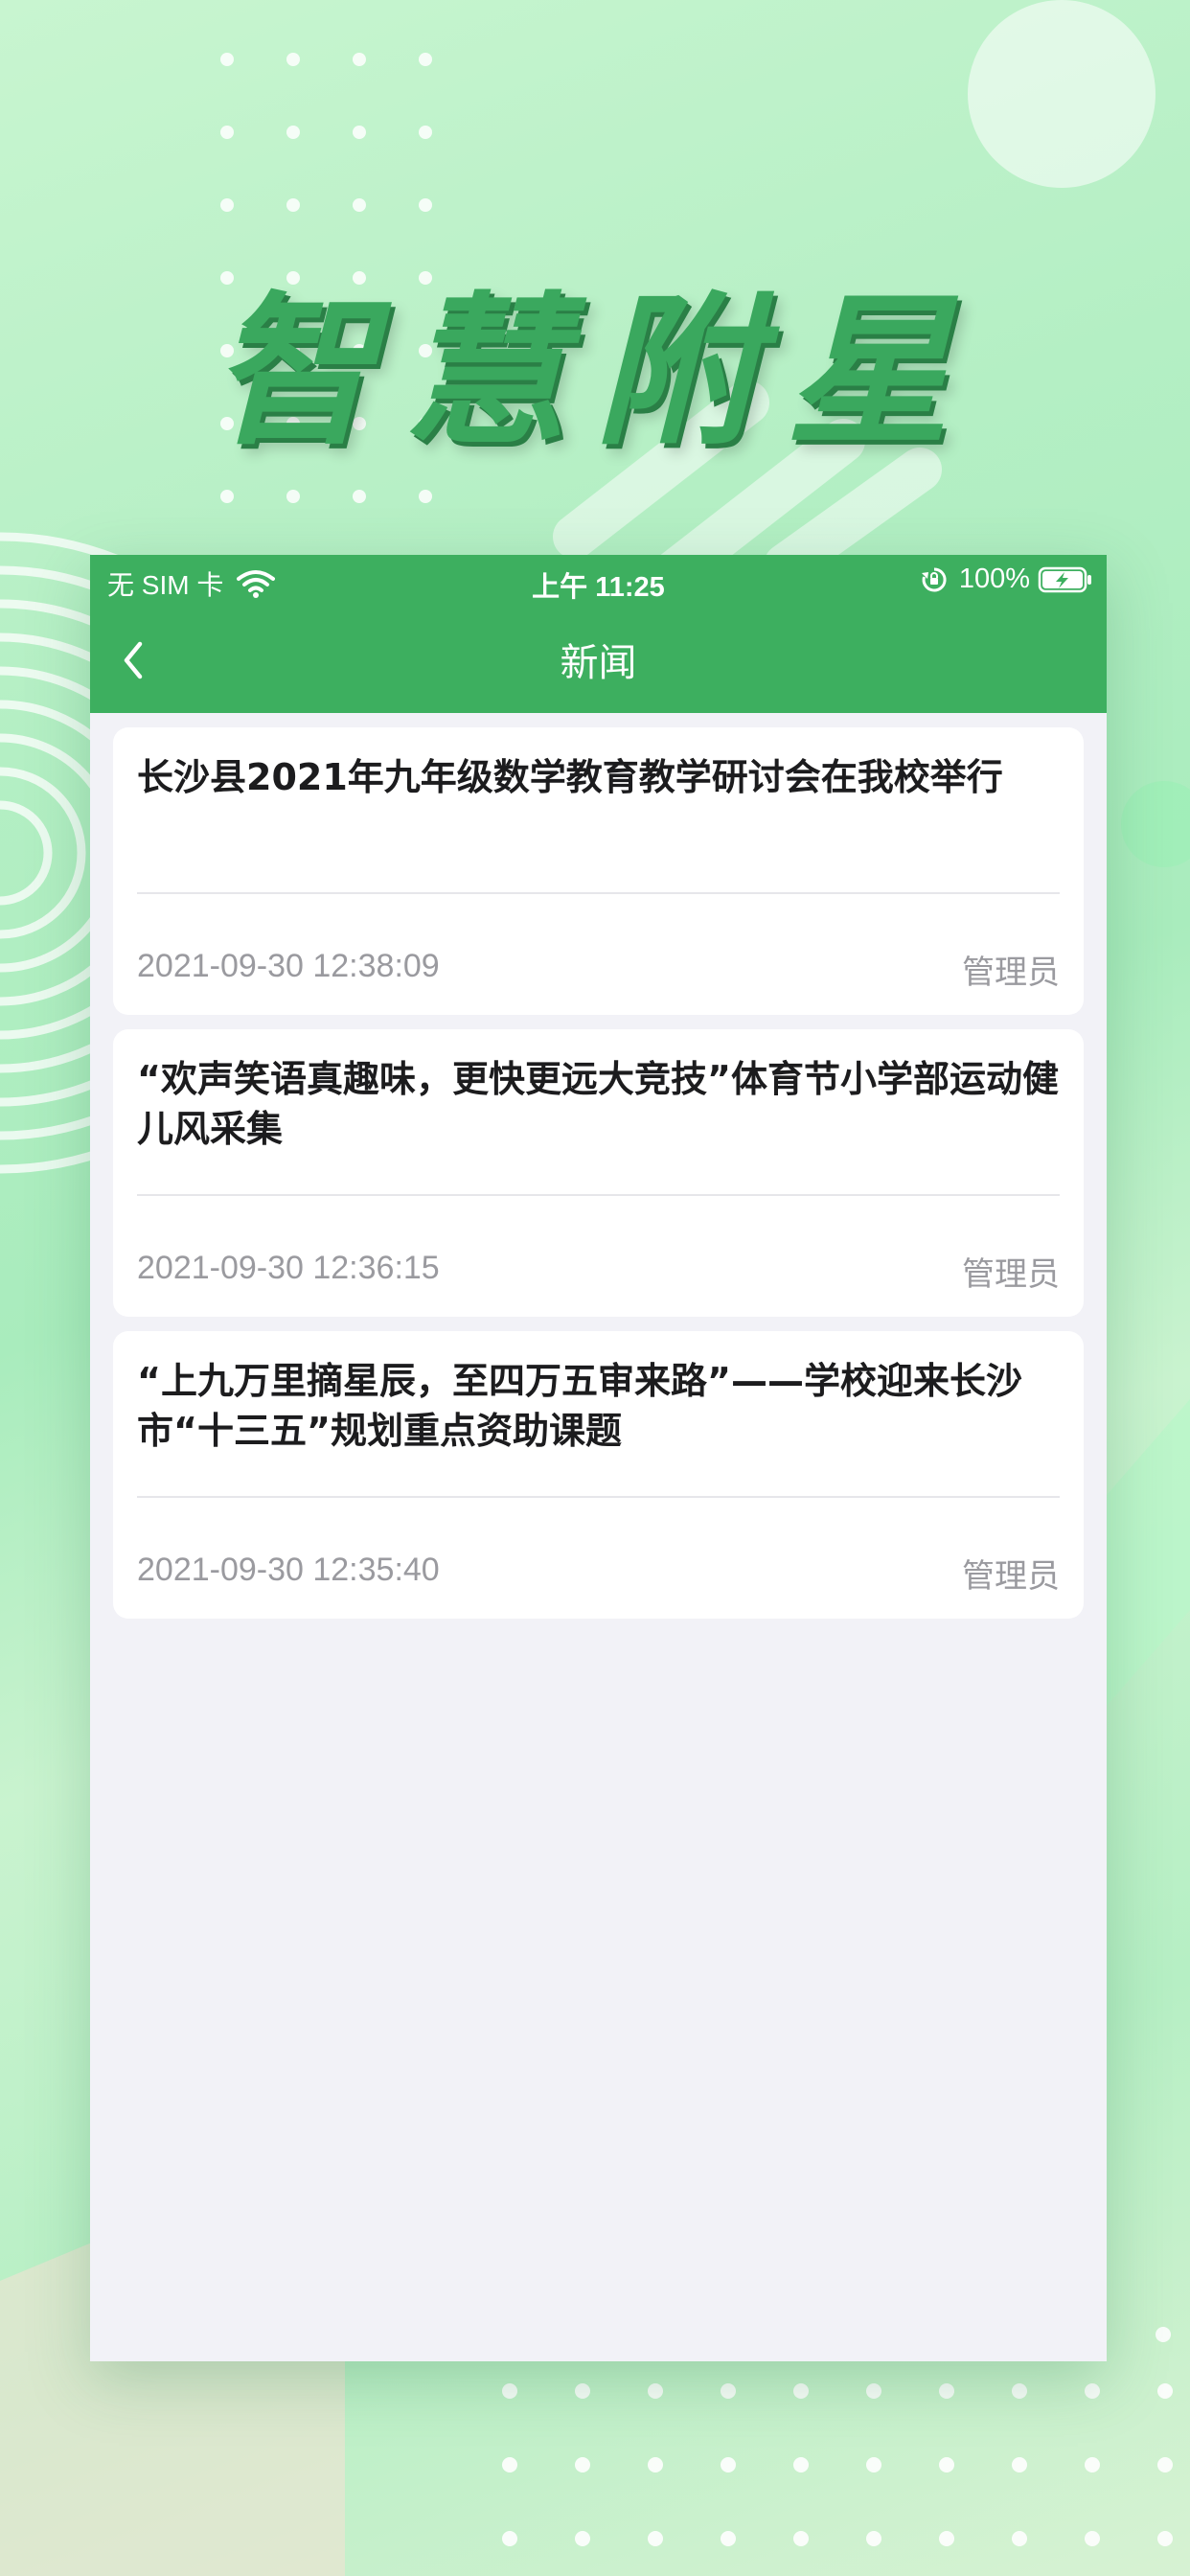 This screenshot has height=2576, width=1190. What do you see at coordinates (579, 1406) in the screenshot?
I see `news-title: “上九万里摘星辰，至四万五审来路”——学校迎来长沙市“十三五”规划重点资助课题` at bounding box center [579, 1406].